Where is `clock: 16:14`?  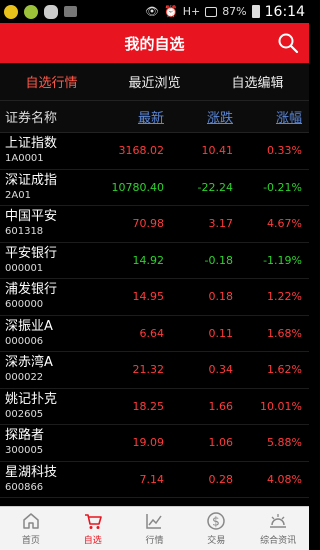
clock: 16:14 is located at coordinates (284, 11).